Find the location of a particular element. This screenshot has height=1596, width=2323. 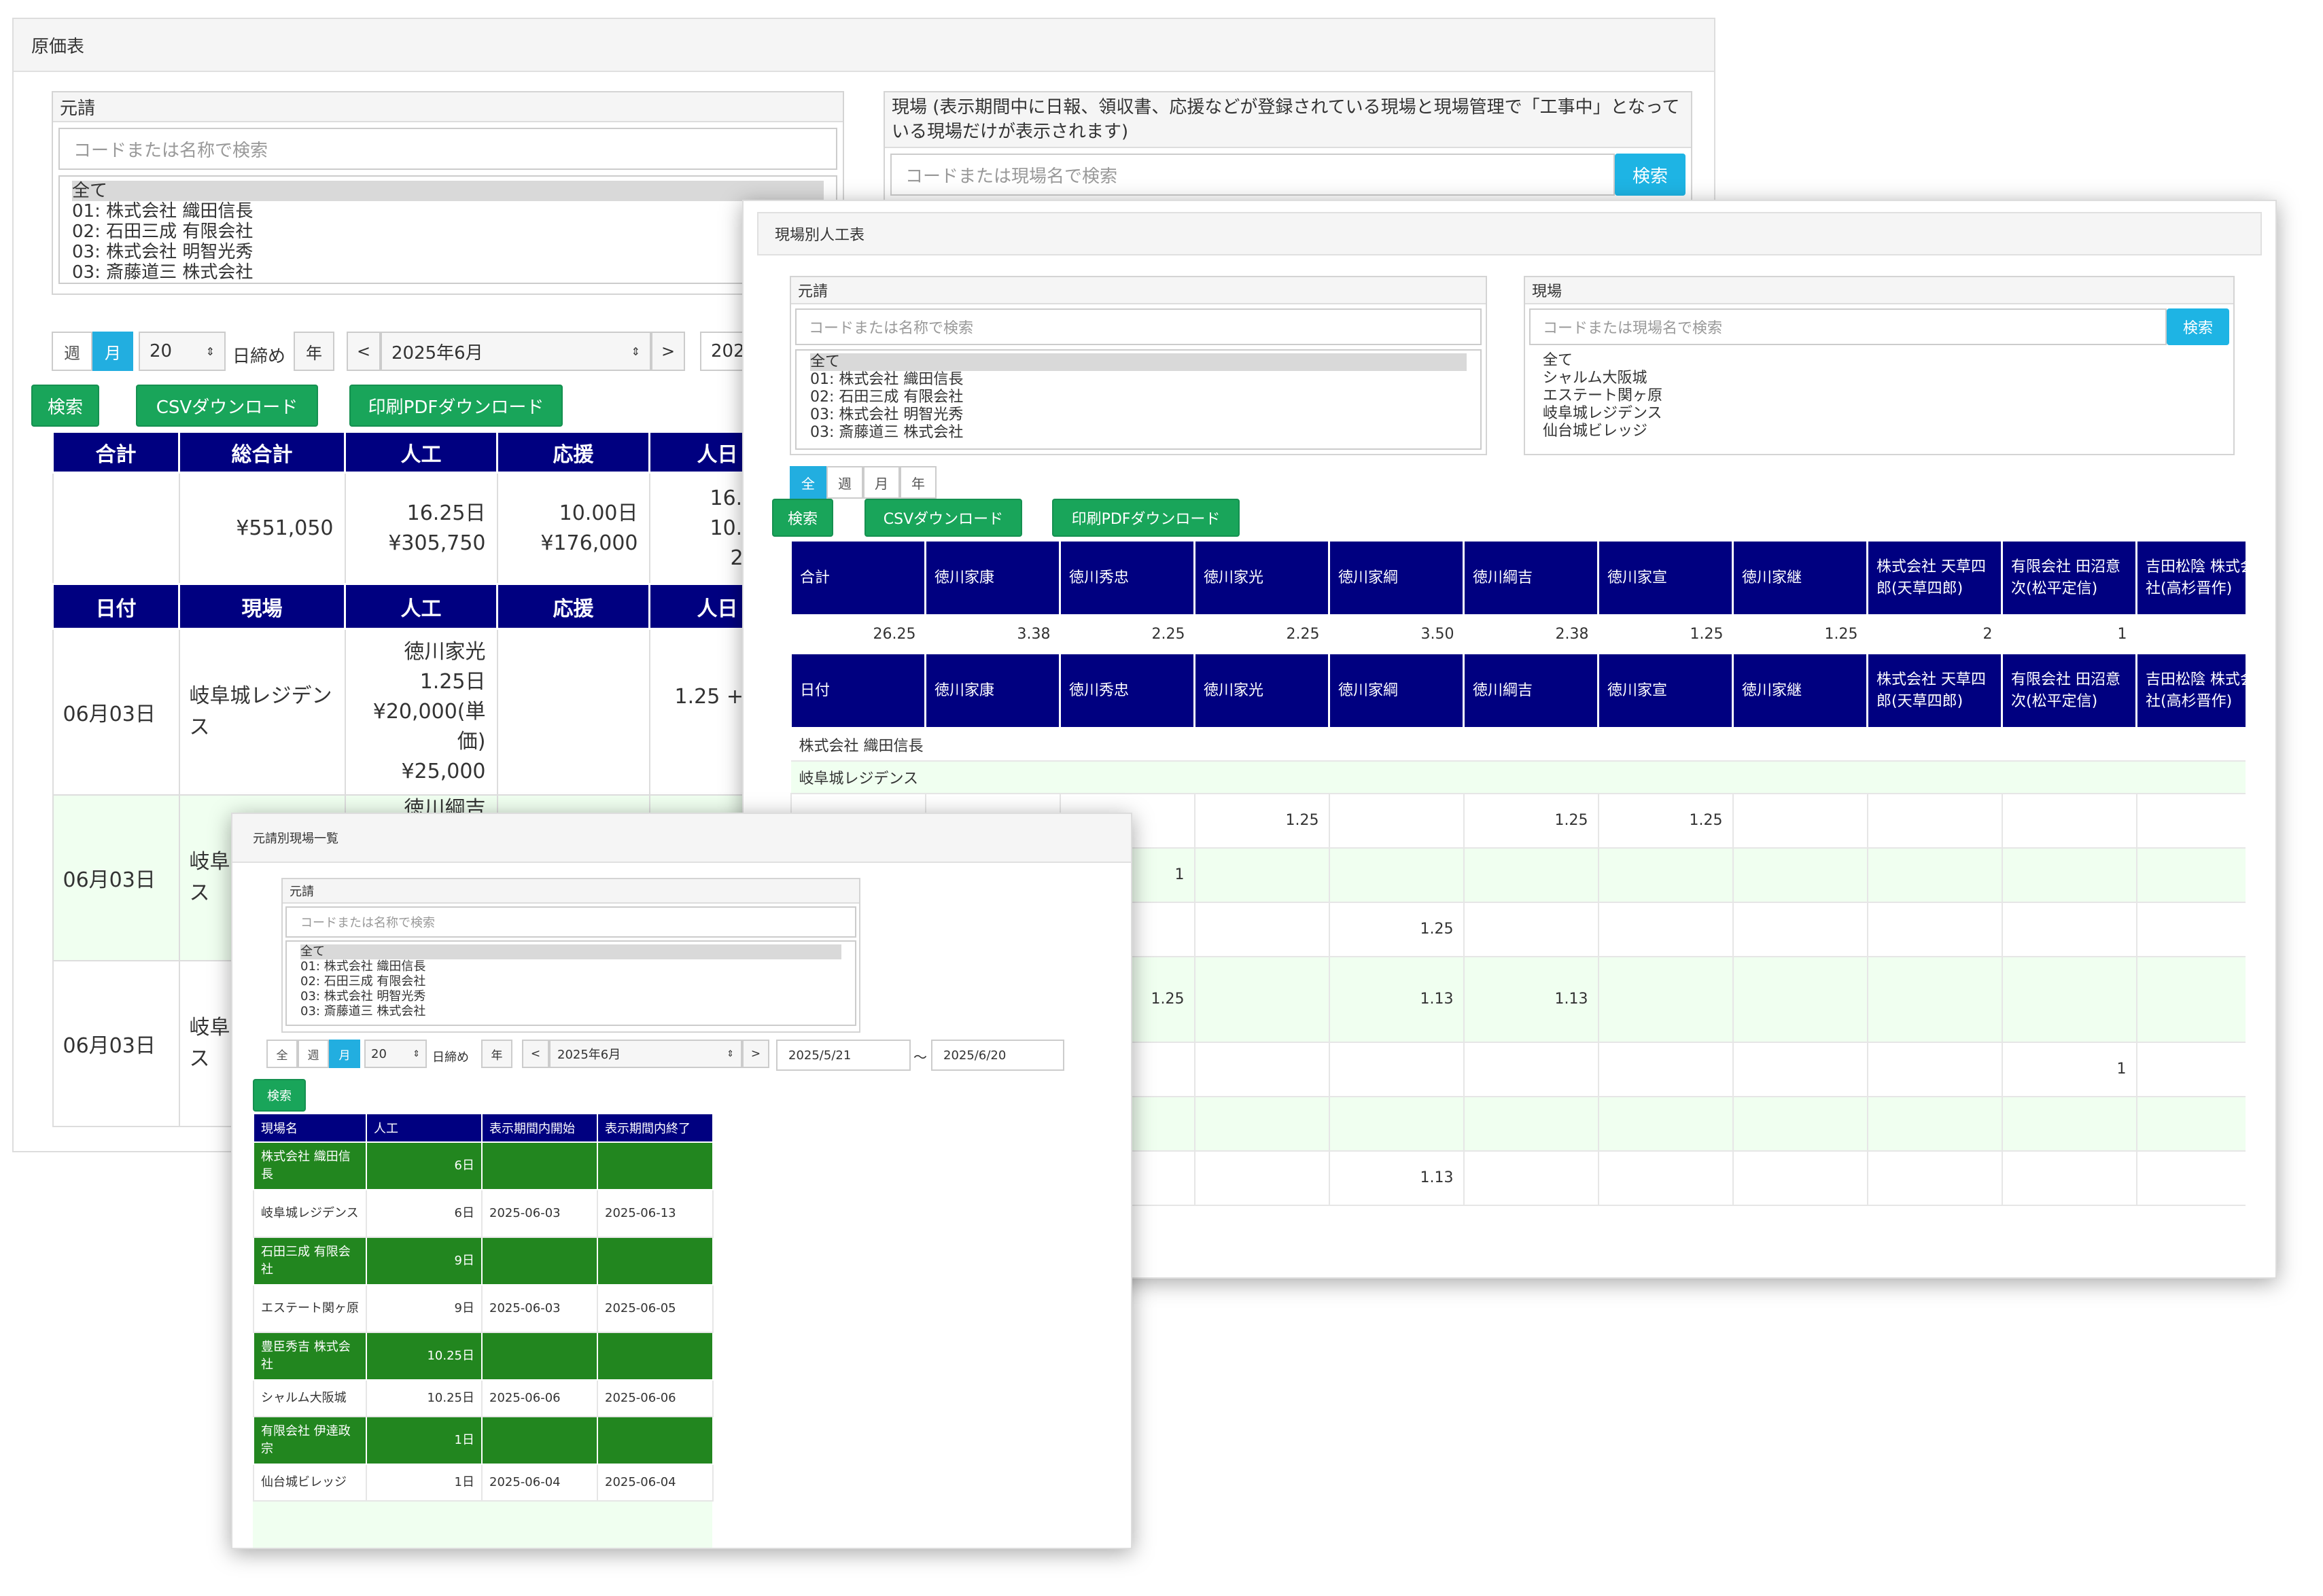

labor-search-button: 検索 is located at coordinates (803, 518).